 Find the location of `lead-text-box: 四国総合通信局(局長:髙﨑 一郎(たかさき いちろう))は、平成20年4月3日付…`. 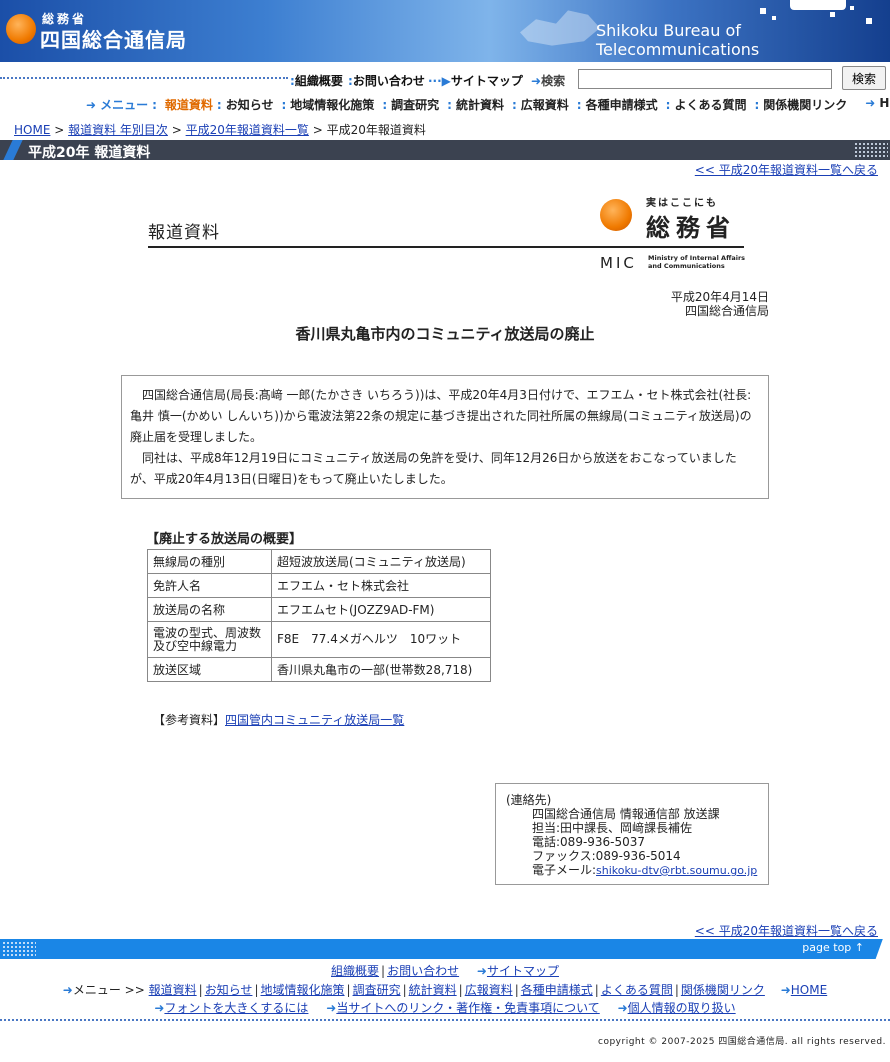

lead-text-box: 四国総合通信局(局長:髙﨑 一郎(たかさき いちろう))は、平成20年4月3日付… is located at coordinates (445, 437).